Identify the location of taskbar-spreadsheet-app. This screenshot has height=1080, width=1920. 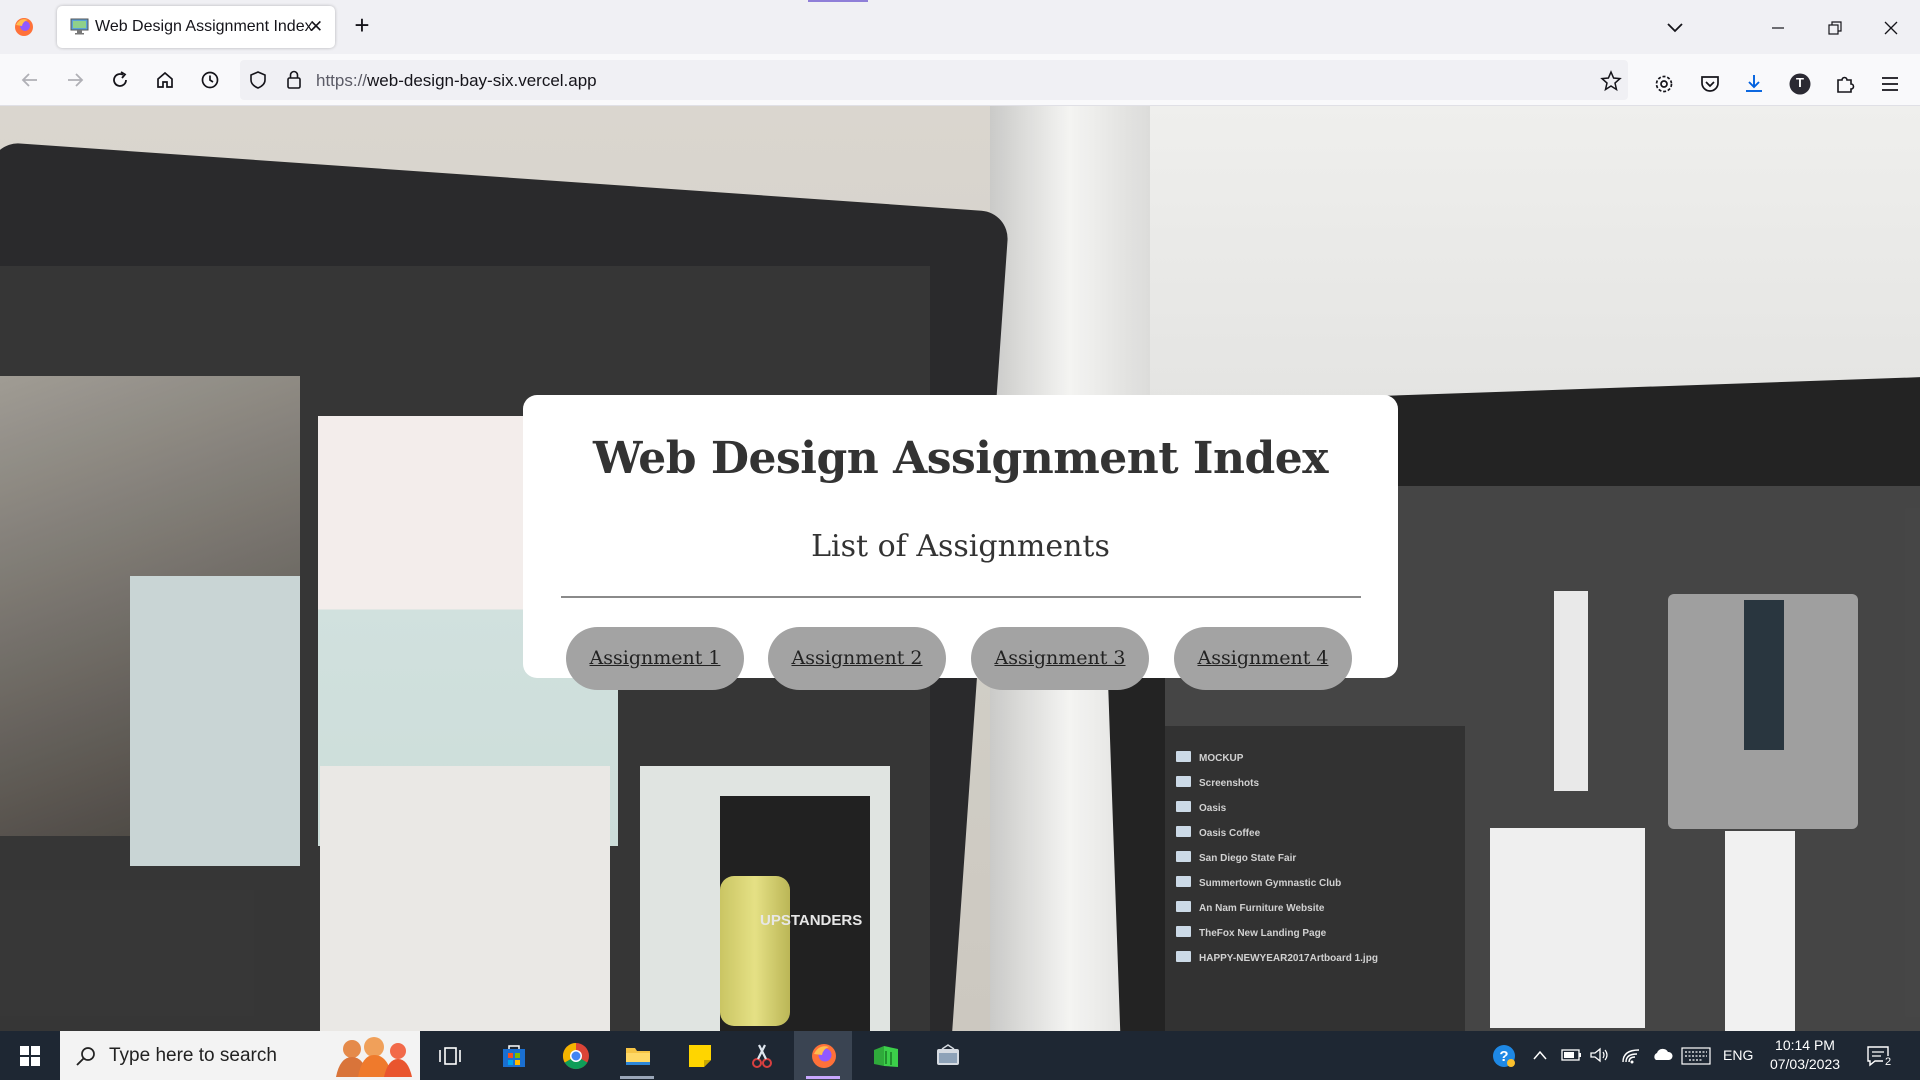
(885, 1055).